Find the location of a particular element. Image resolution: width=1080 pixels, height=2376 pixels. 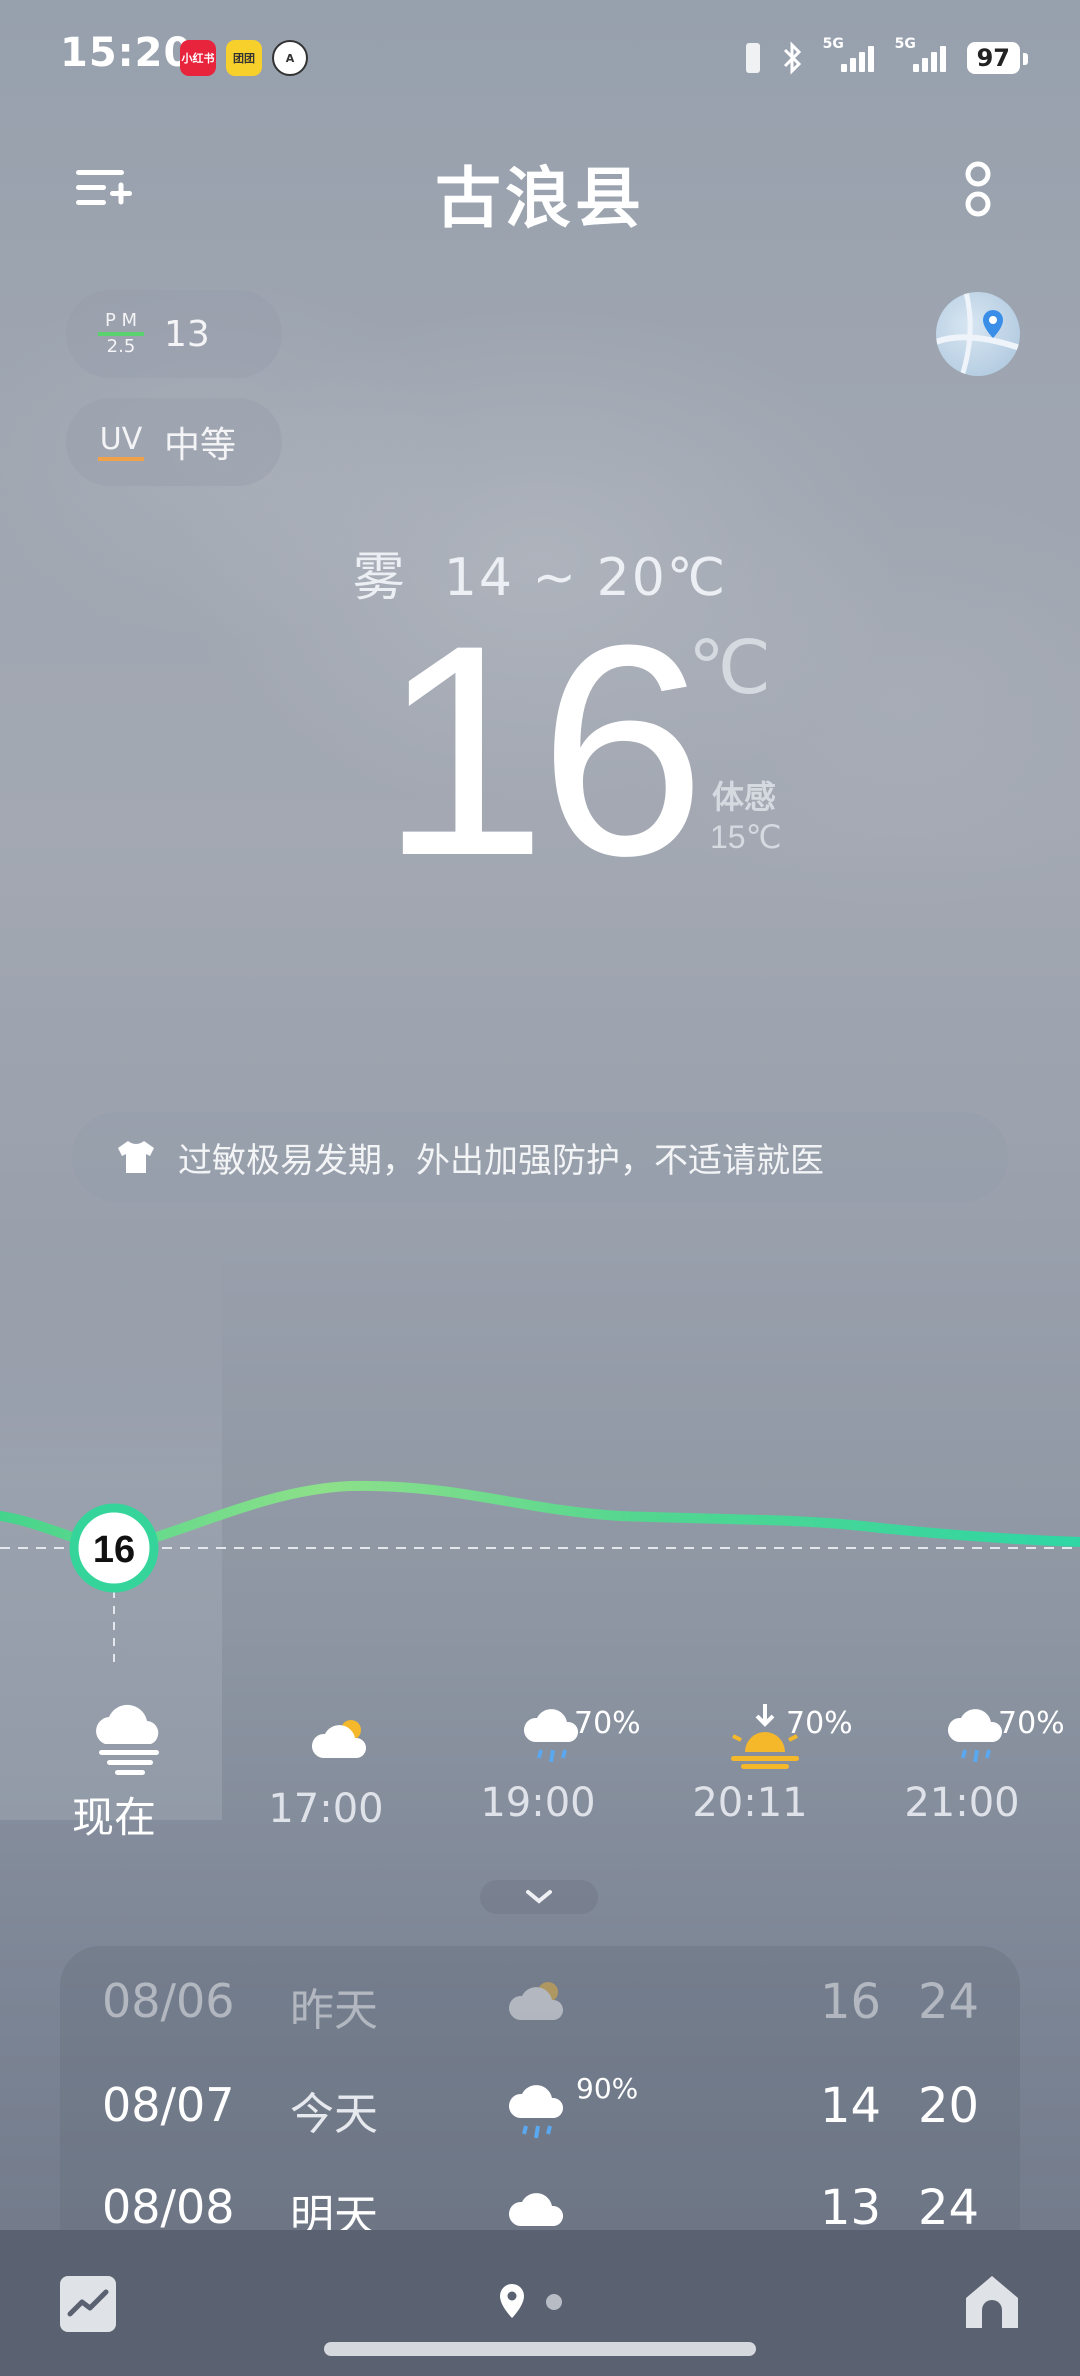

home-icon is located at coordinates (992, 2302).